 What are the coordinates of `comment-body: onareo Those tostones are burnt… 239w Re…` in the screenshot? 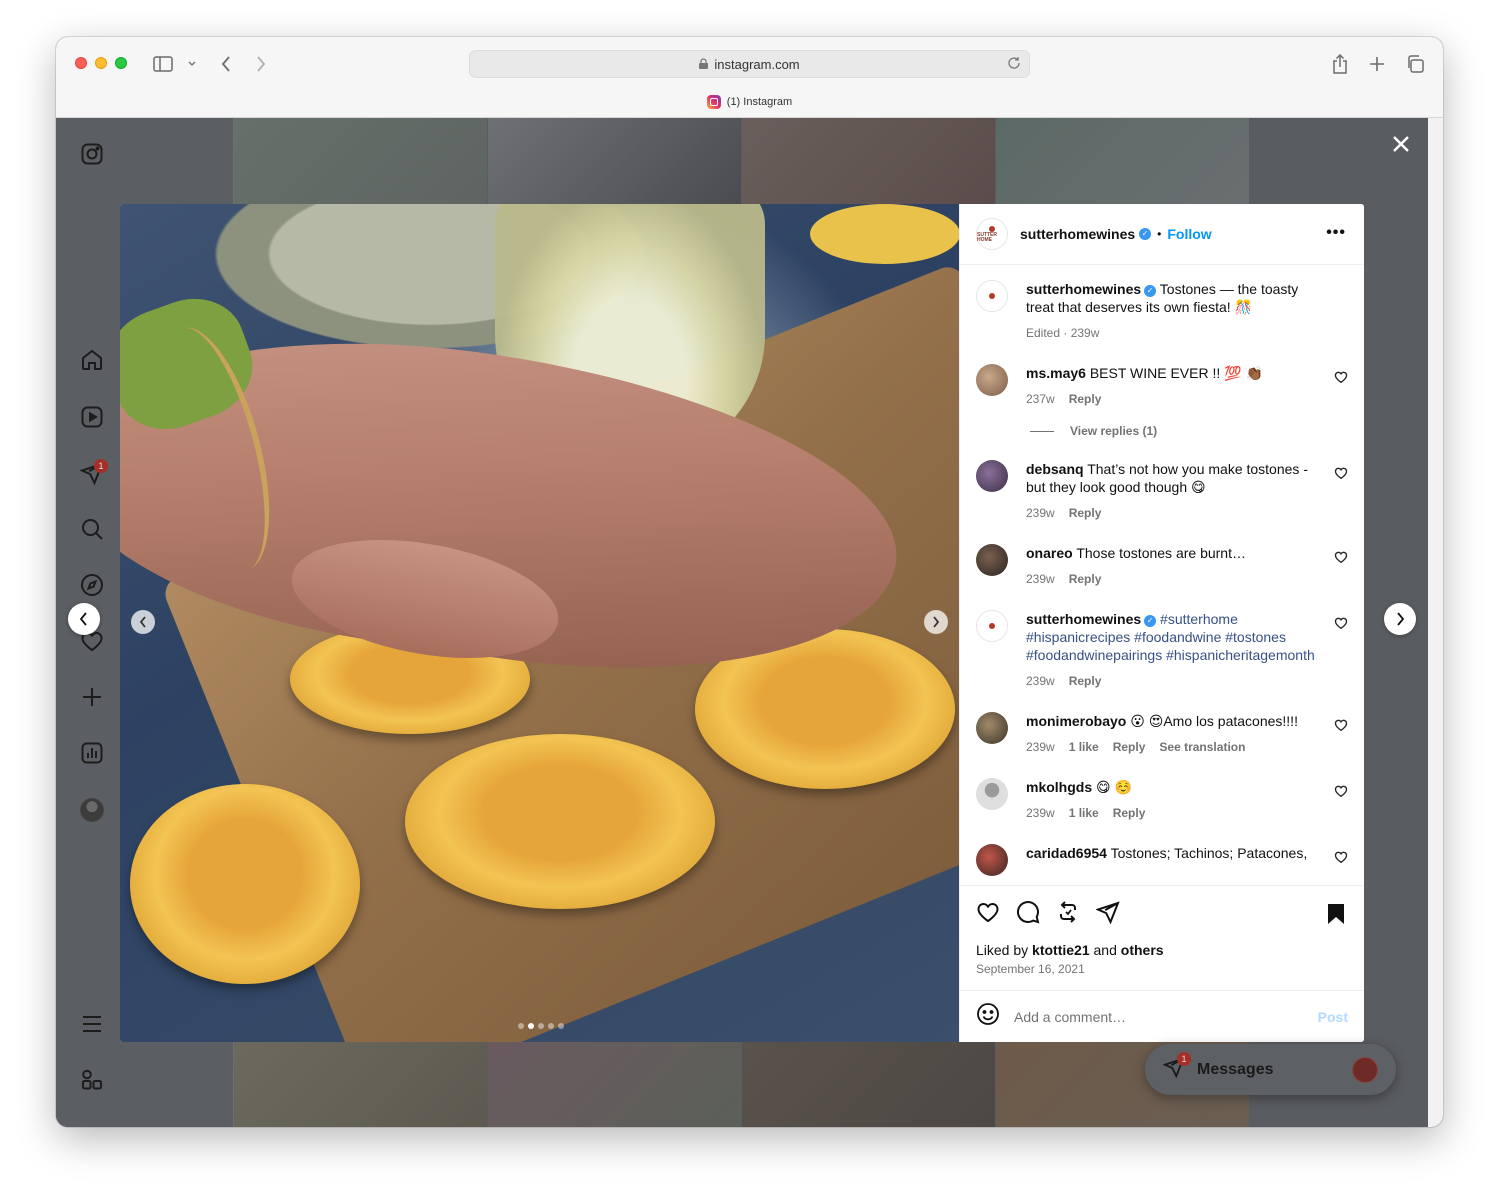 It's located at (1176, 566).